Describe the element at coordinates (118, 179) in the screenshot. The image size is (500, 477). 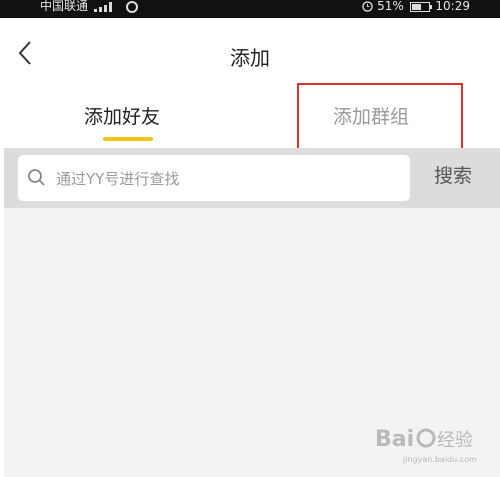
I see `search-placeholder: 通过YY号进行查找` at that location.